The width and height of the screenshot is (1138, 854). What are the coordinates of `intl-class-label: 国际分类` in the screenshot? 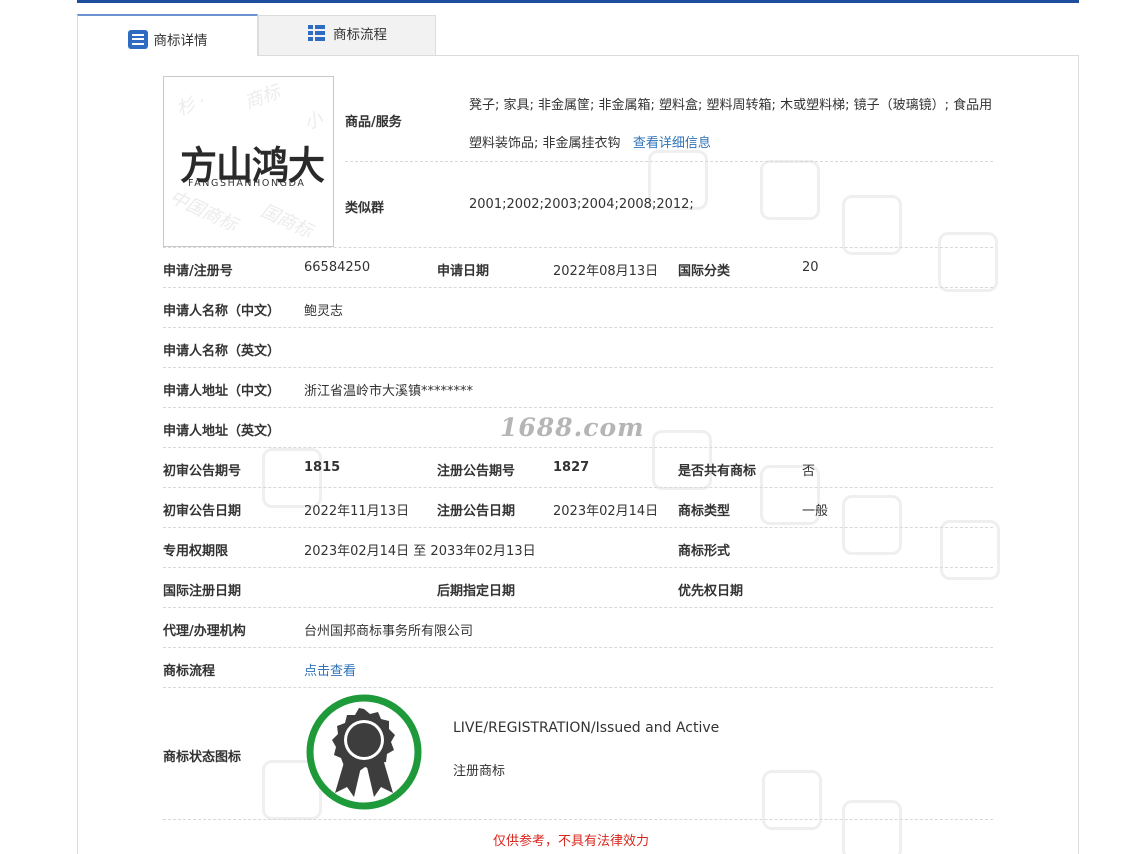 It's located at (704, 271).